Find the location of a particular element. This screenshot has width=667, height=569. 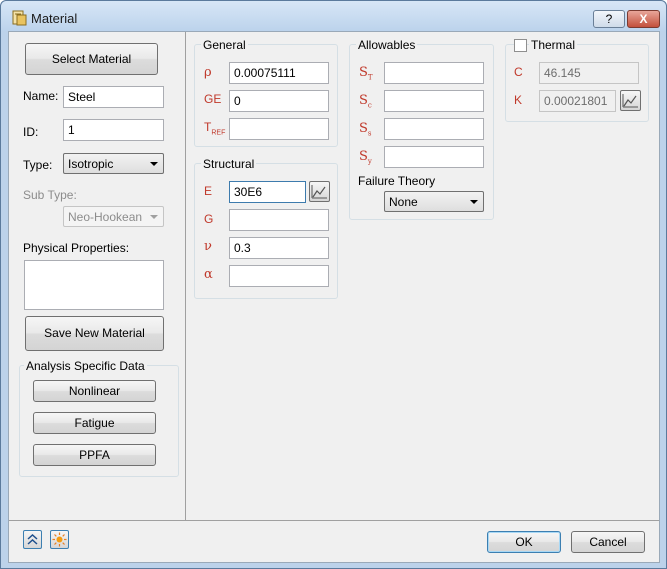

structural-title: Structural is located at coordinates (229, 164).